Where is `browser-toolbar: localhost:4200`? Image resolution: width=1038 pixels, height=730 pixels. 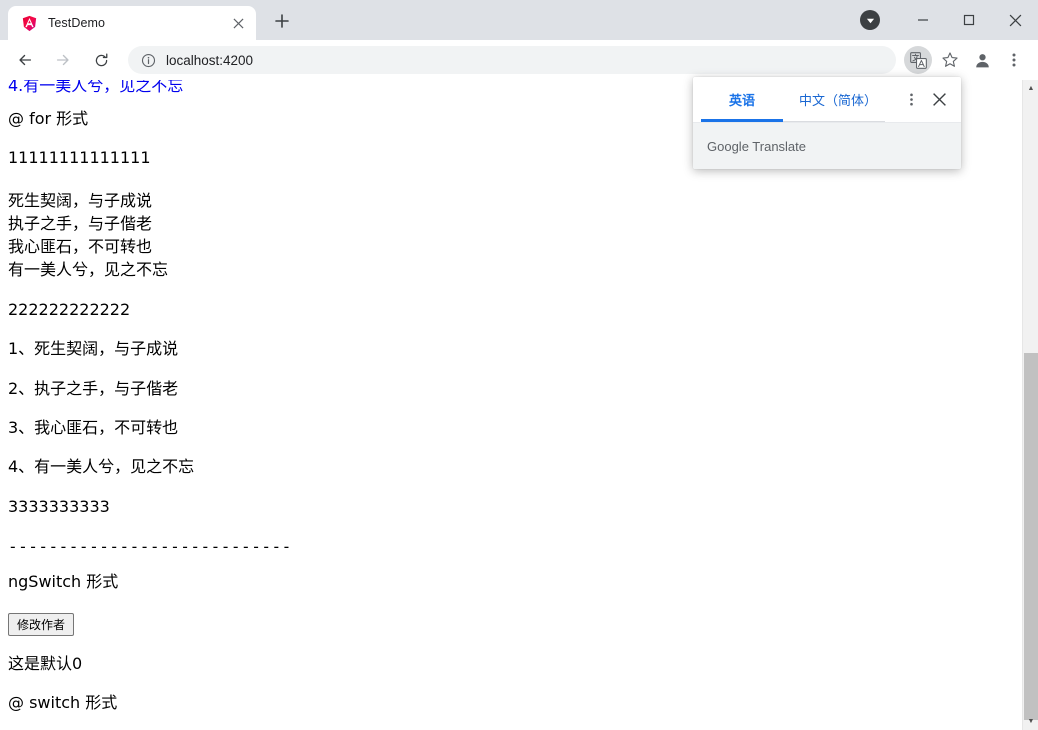 browser-toolbar: localhost:4200 is located at coordinates (519, 60).